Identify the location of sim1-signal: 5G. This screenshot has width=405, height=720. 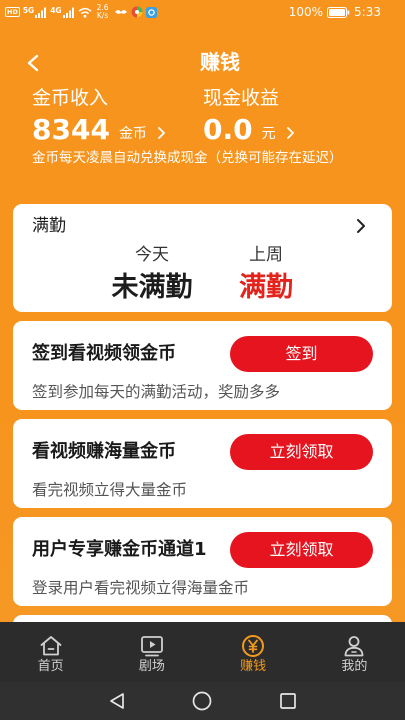
(34, 11).